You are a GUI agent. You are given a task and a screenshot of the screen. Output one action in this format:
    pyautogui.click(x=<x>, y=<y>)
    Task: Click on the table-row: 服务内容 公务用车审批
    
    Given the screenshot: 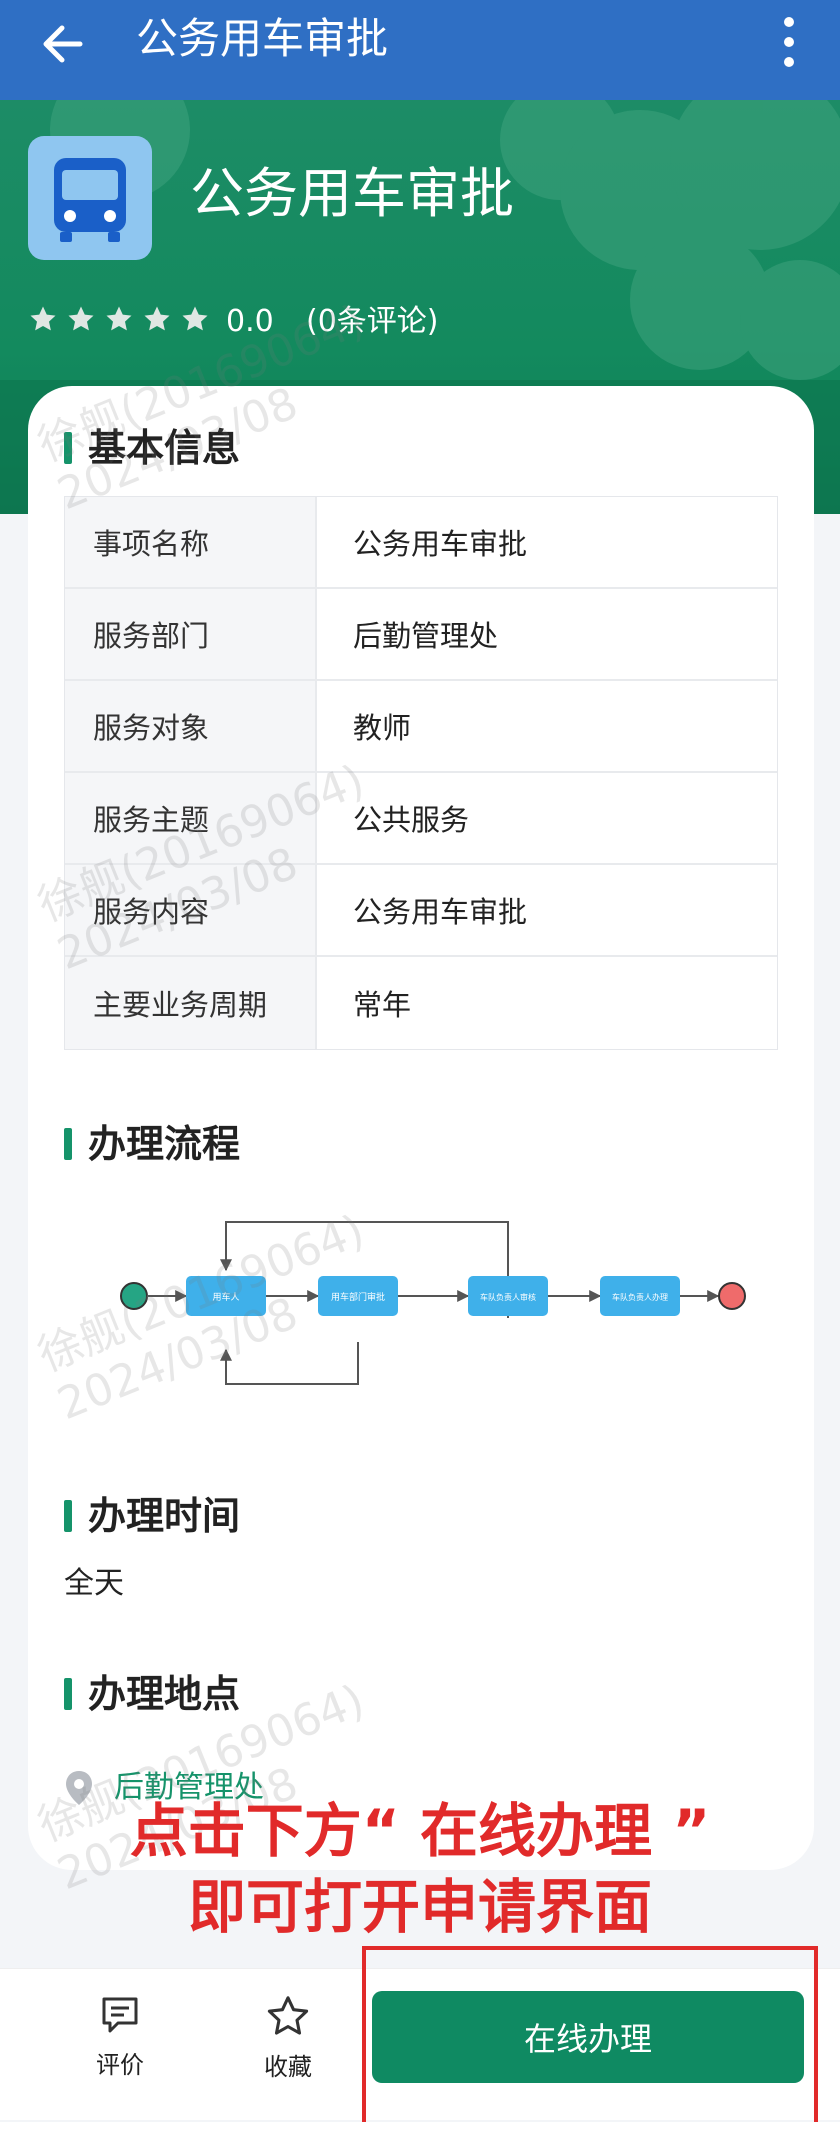 What is the action you would take?
    pyautogui.click(x=421, y=911)
    